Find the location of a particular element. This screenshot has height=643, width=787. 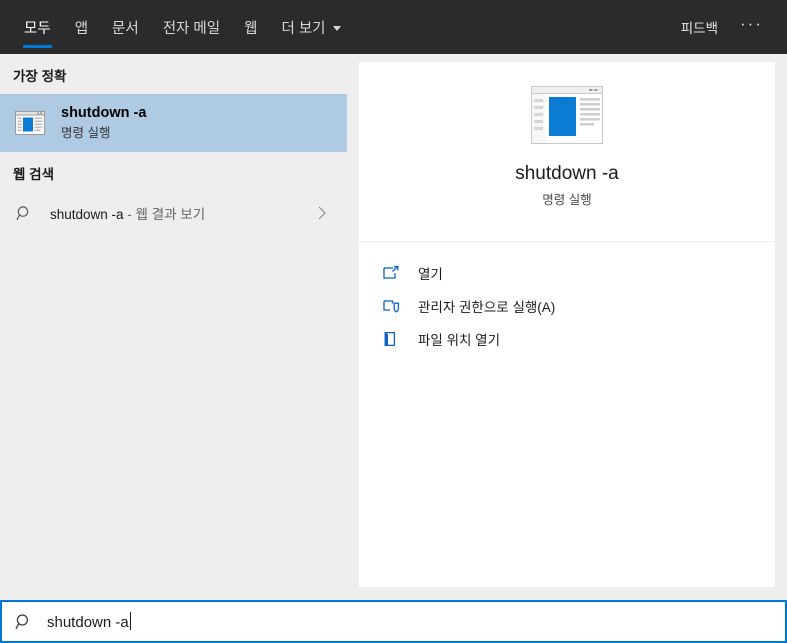

web-search-group-header: 웹 검색 is located at coordinates (34, 174).